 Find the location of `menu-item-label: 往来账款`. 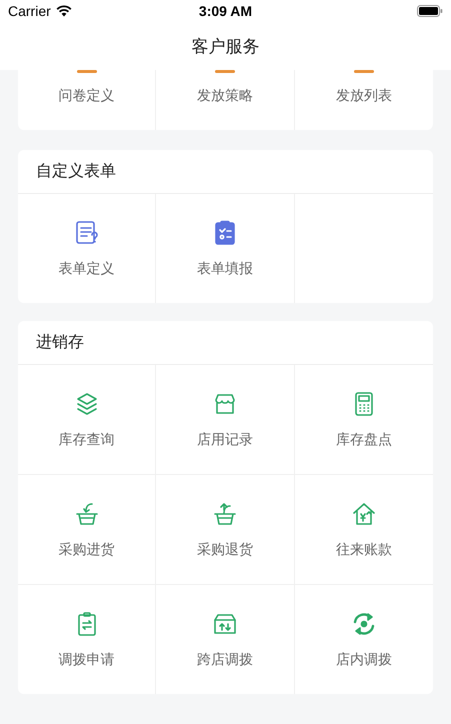

menu-item-label: 往来账款 is located at coordinates (364, 549).